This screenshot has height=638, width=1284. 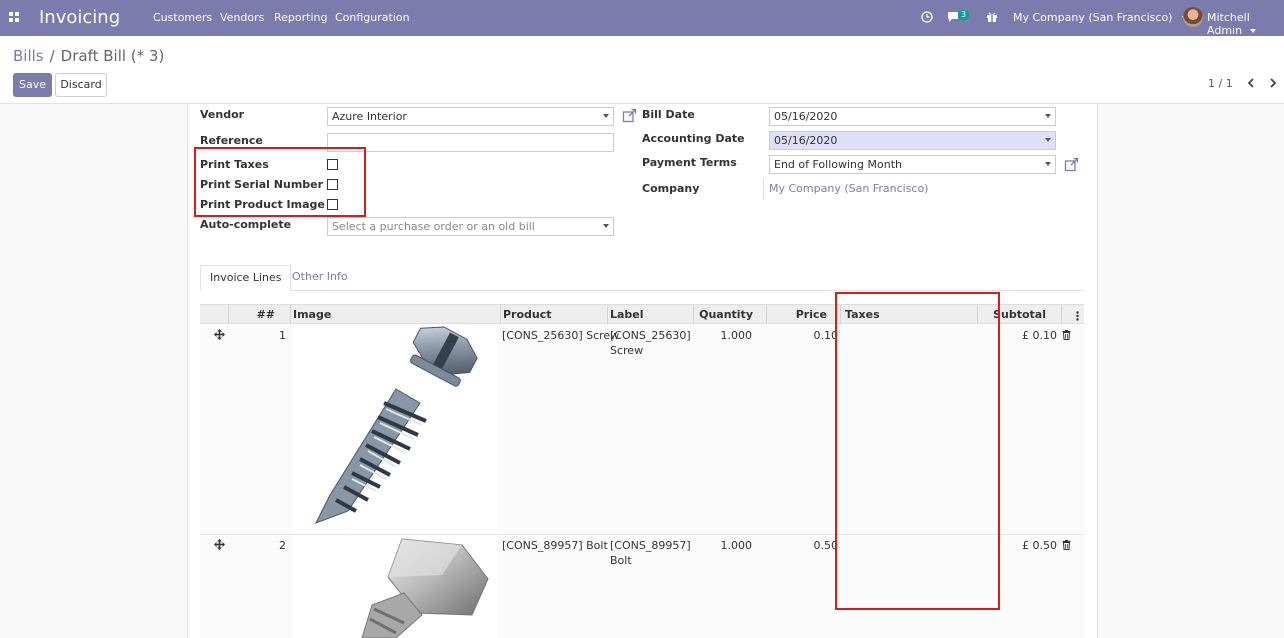 I want to click on menu-configuration: Configuration, so click(x=372, y=17).